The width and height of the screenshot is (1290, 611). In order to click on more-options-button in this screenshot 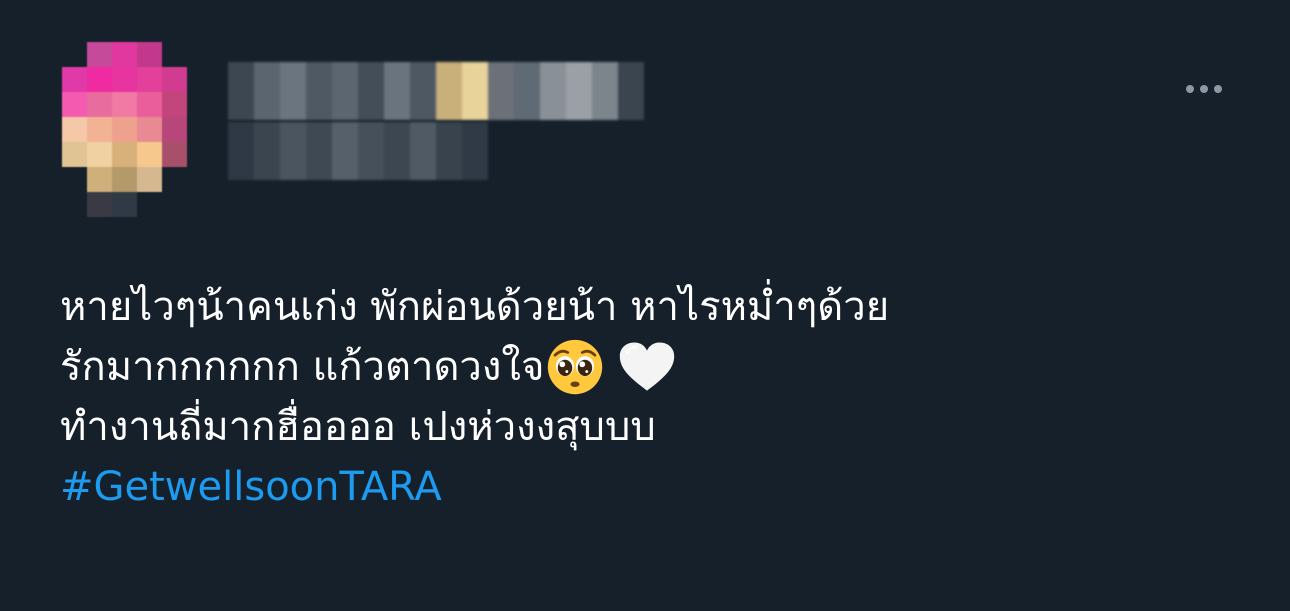, I will do `click(1204, 89)`.